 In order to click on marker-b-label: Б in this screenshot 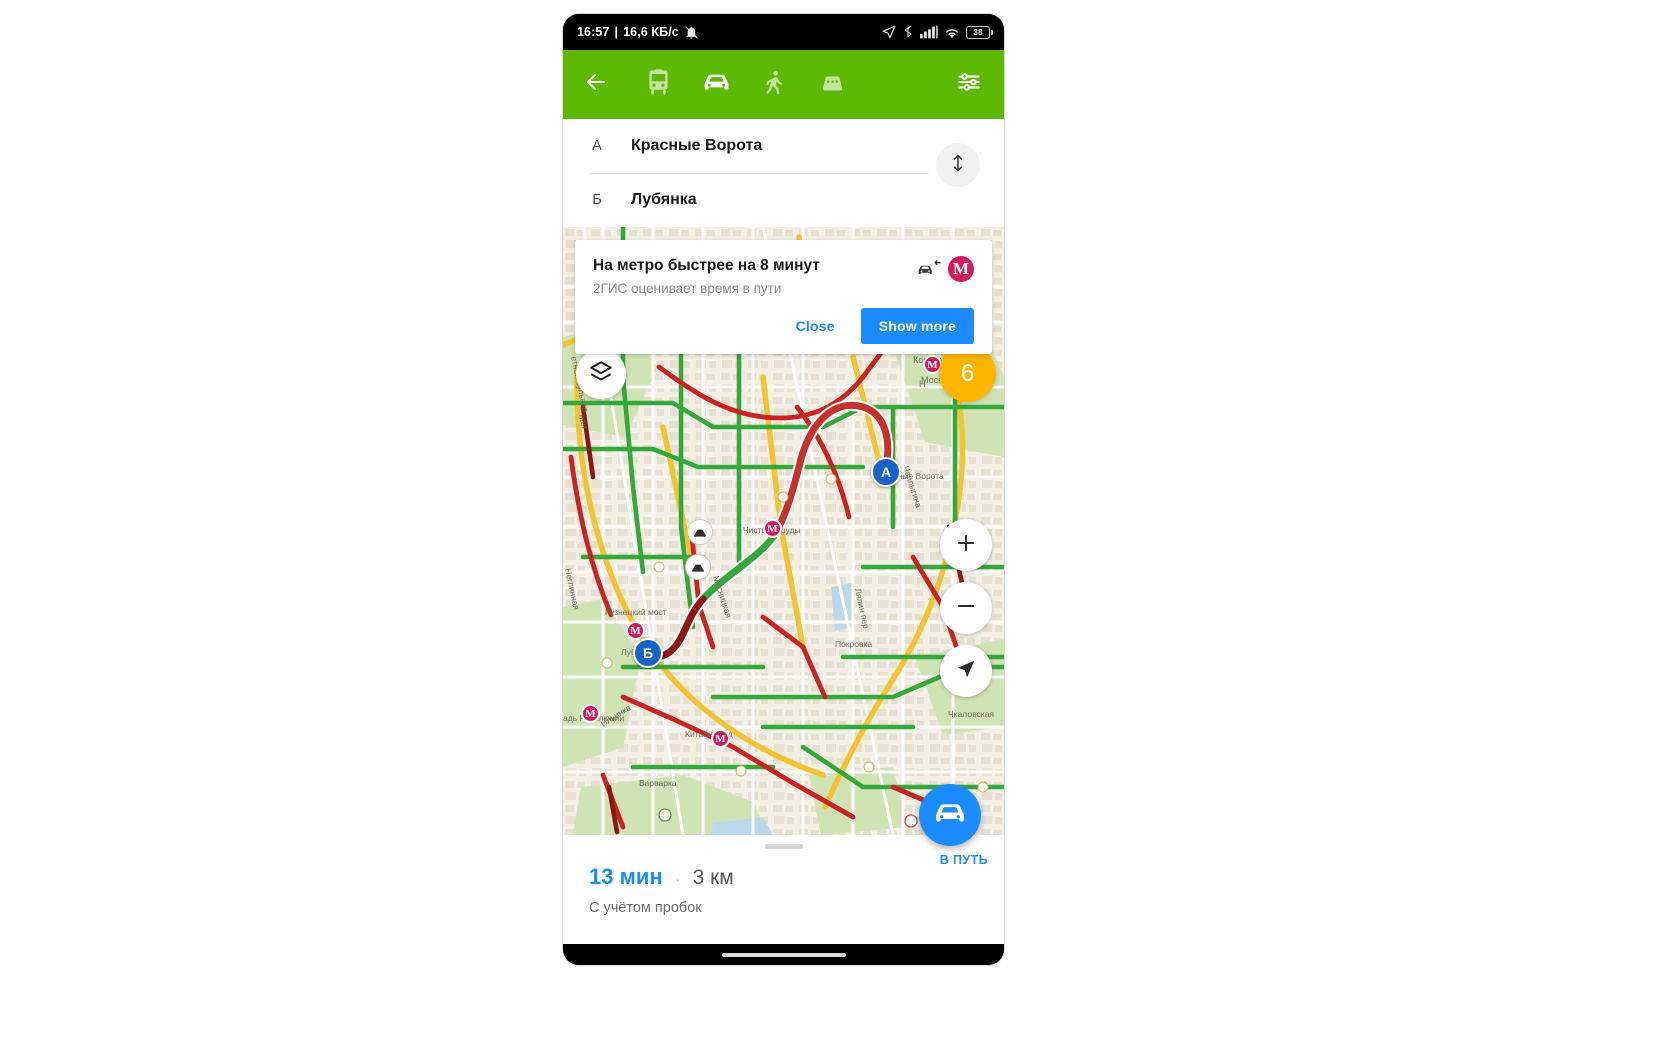, I will do `click(648, 653)`.